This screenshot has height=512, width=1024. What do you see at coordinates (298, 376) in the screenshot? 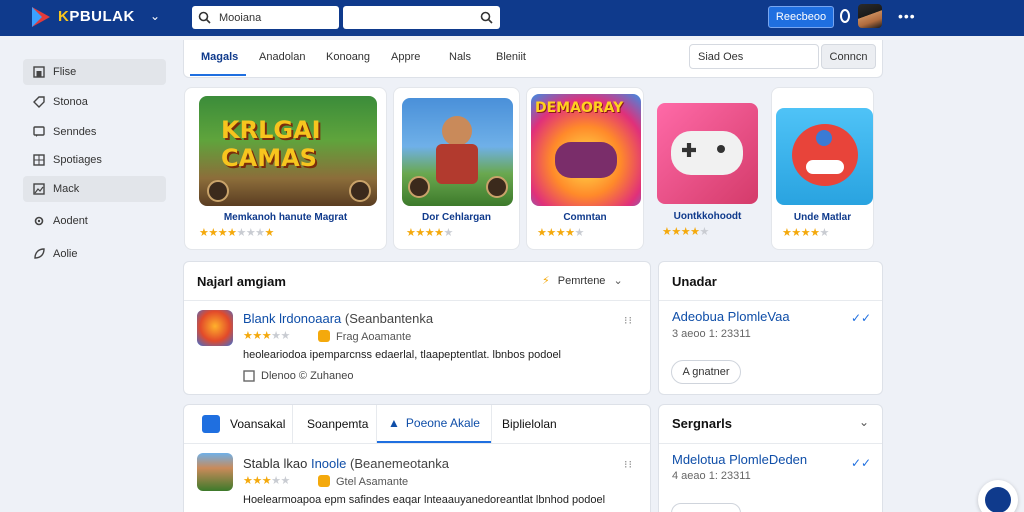
I see `item-footer: Dlenoo © Zuhaneo` at bounding box center [298, 376].